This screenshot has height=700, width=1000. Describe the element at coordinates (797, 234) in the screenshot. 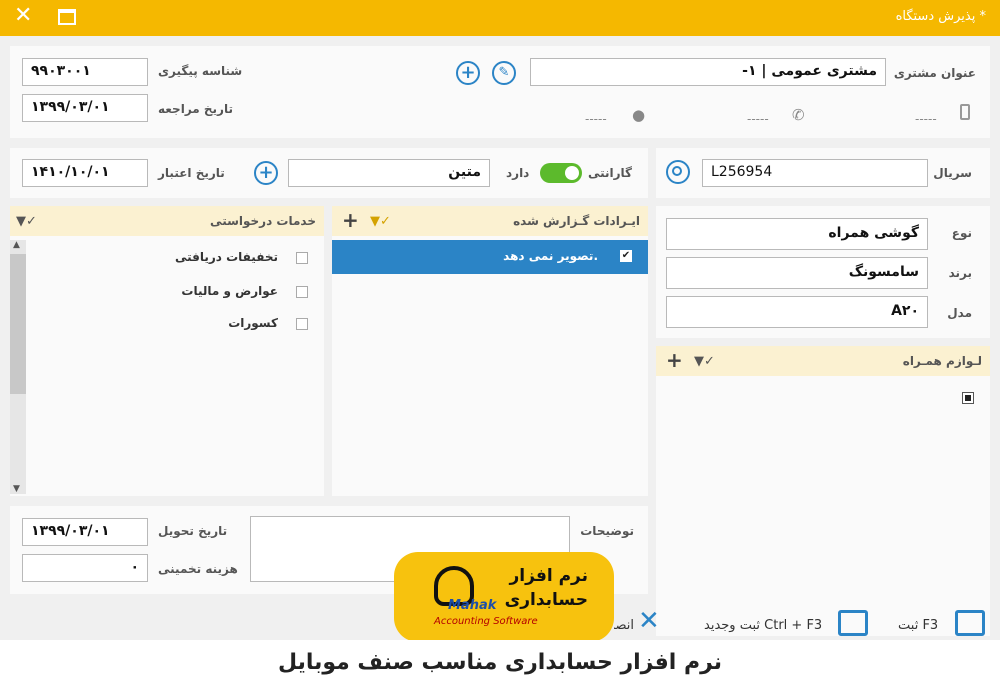

I see `device-type-field: گوشی همراه` at that location.